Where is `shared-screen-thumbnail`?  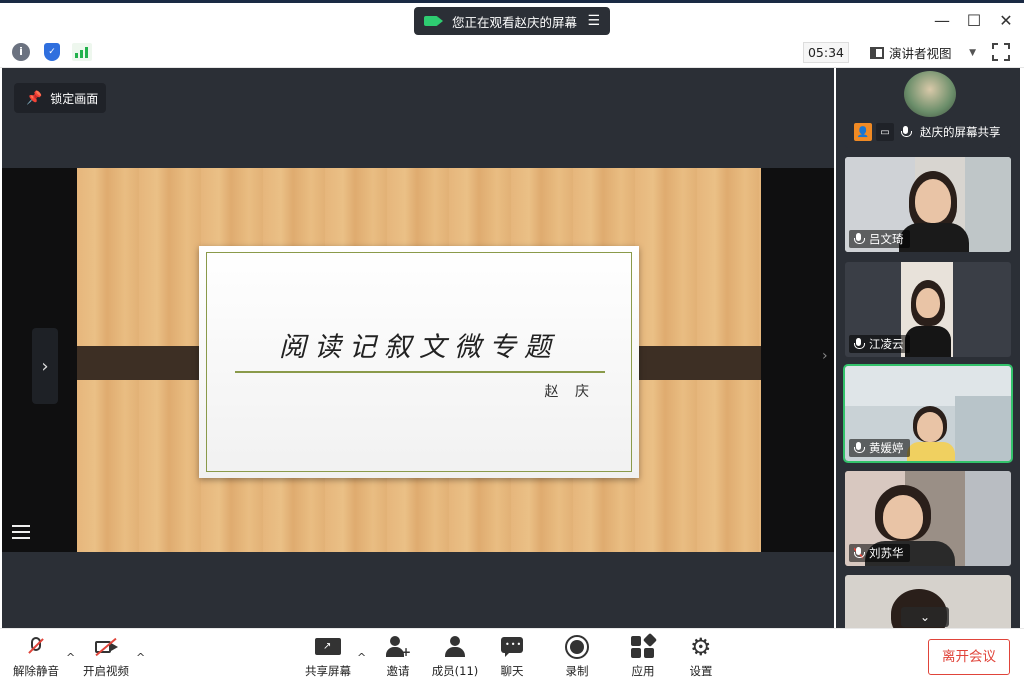
shared-screen-thumbnail is located at coordinates (930, 94).